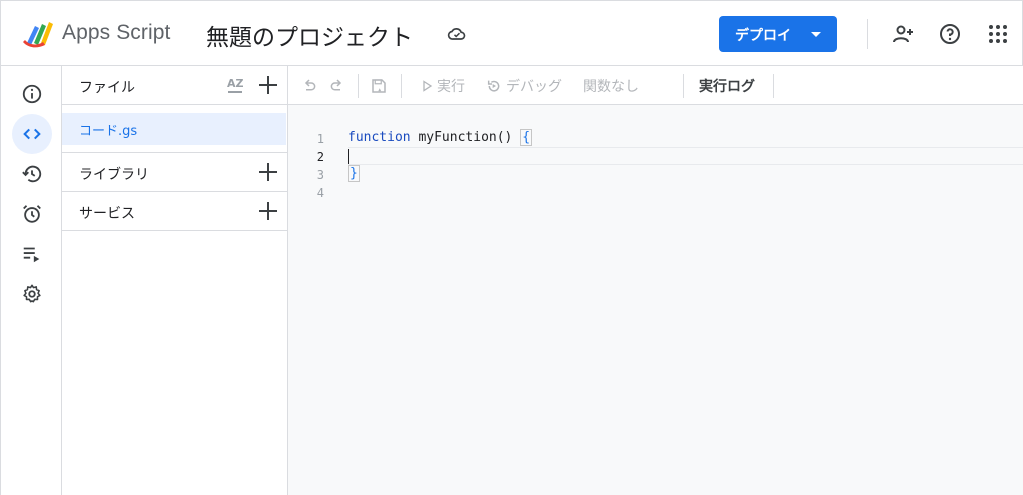 The height and width of the screenshot is (495, 1023). What do you see at coordinates (320, 139) in the screenshot?
I see `line-number: 1` at bounding box center [320, 139].